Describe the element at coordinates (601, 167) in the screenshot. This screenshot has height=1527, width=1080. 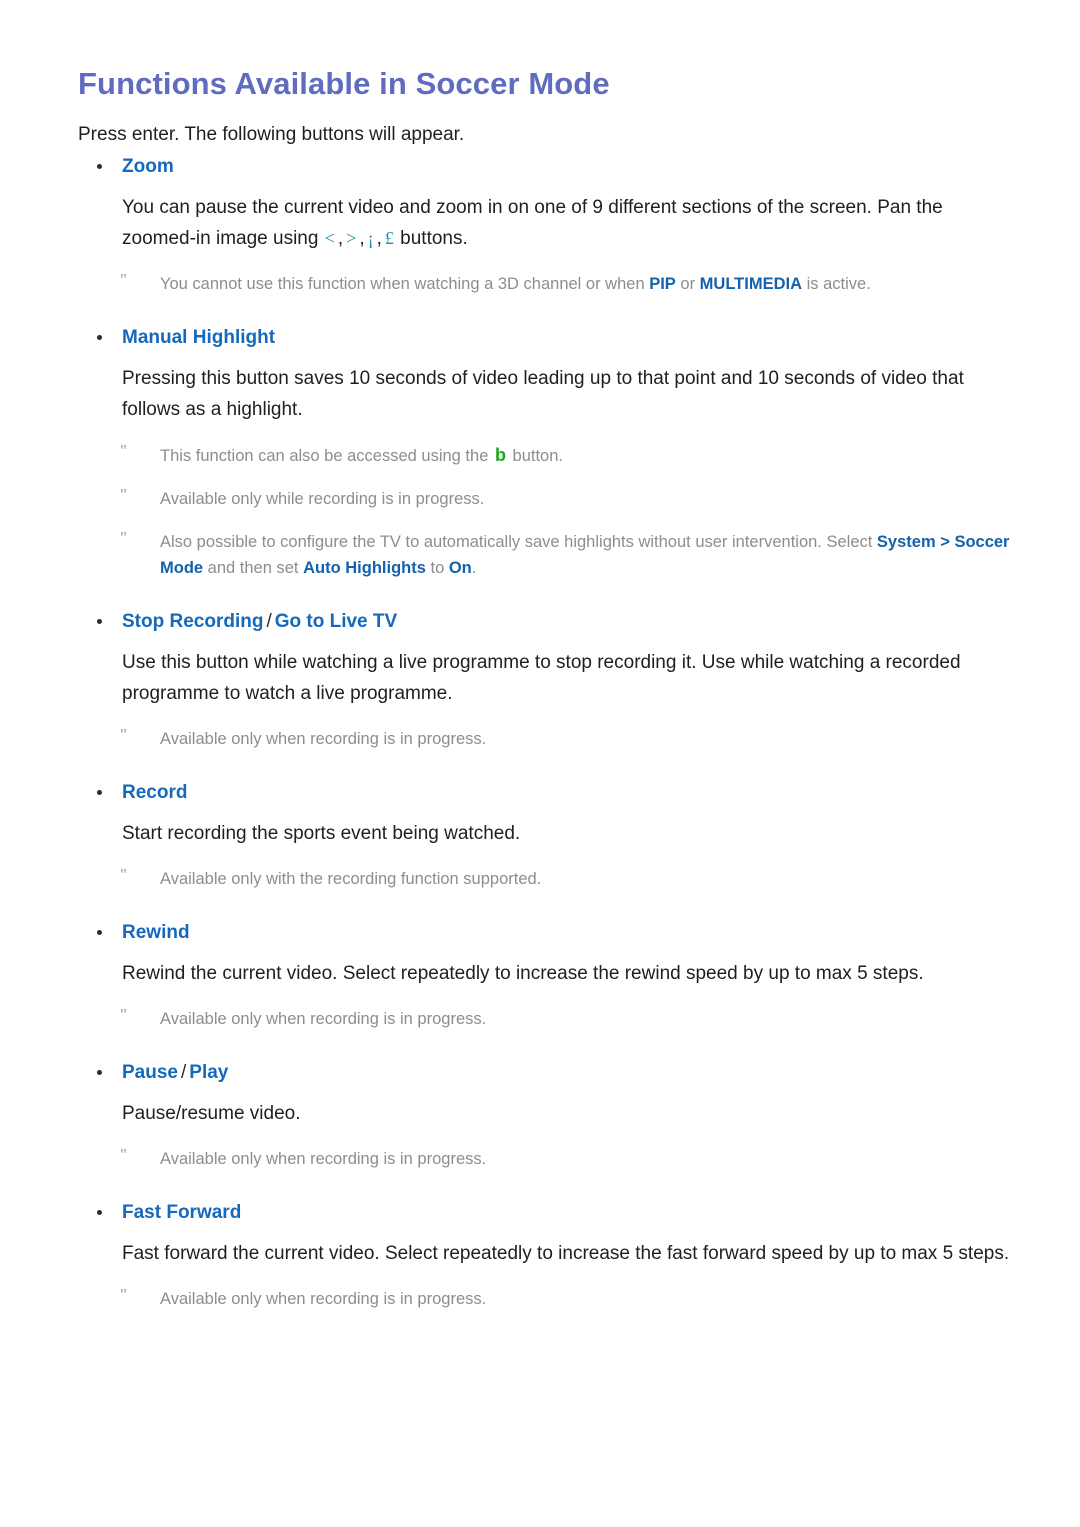
I see `section-label: Zoom` at that location.